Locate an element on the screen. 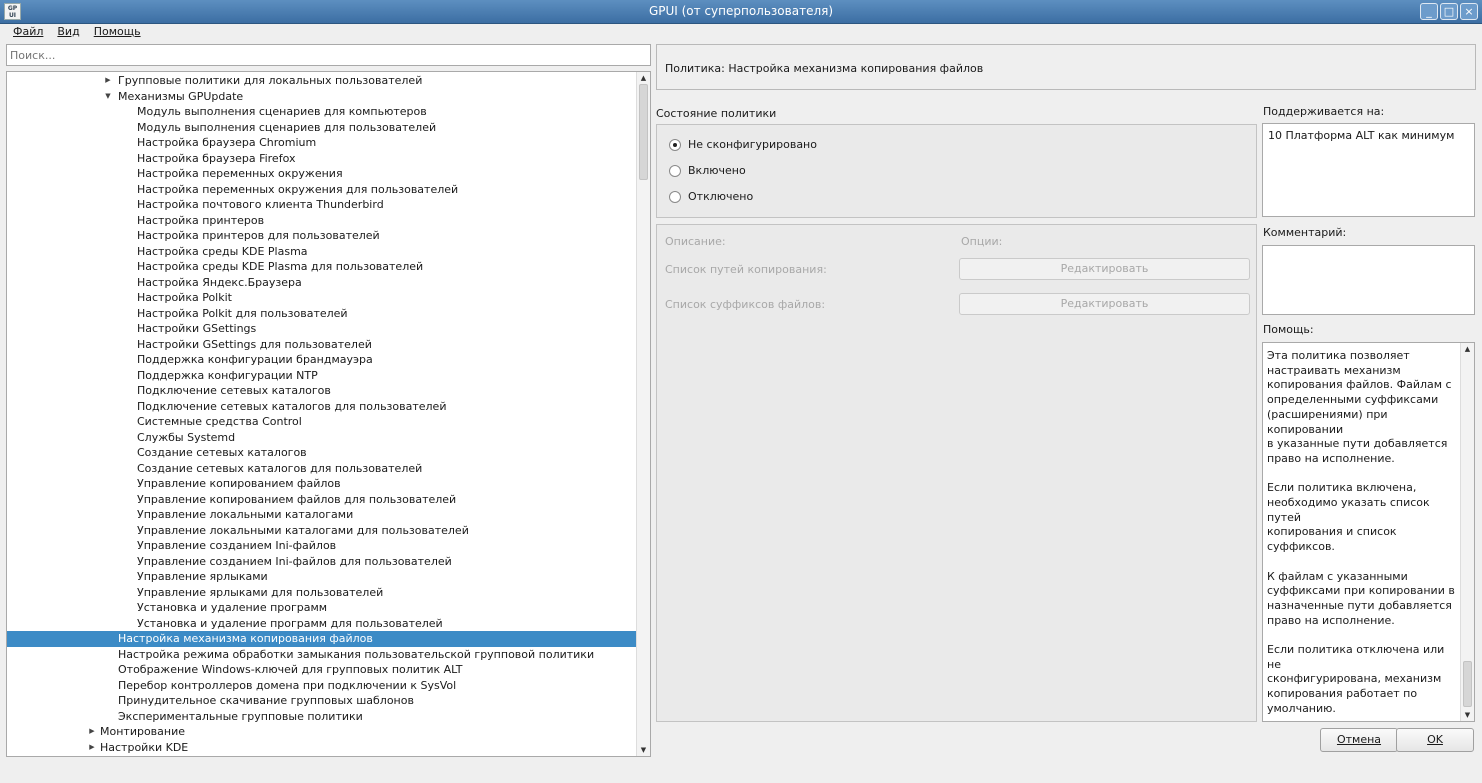 This screenshot has width=1482, height=783. tree-item: Настройка Polkit для пользователей is located at coordinates (322, 314).